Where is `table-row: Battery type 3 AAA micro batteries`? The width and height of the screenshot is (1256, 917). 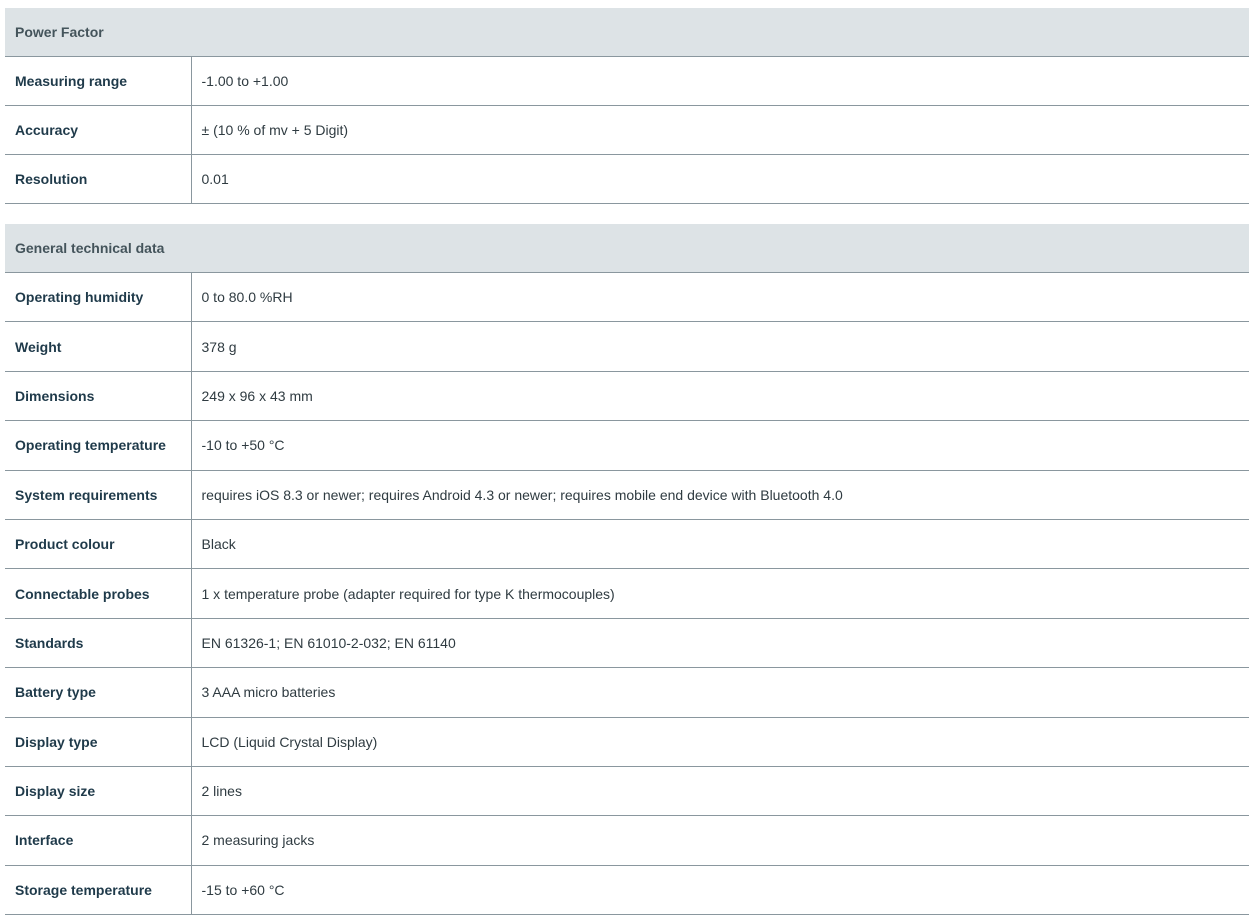 table-row: Battery type 3 AAA micro batteries is located at coordinates (627, 692).